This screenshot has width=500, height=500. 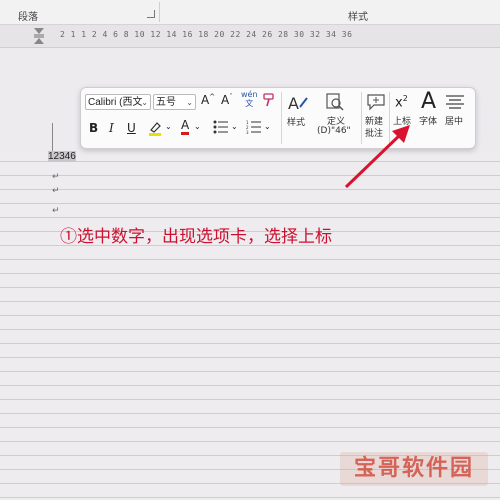 What do you see at coordinates (335, 102) in the screenshot?
I see `define-lookup-icon` at bounding box center [335, 102].